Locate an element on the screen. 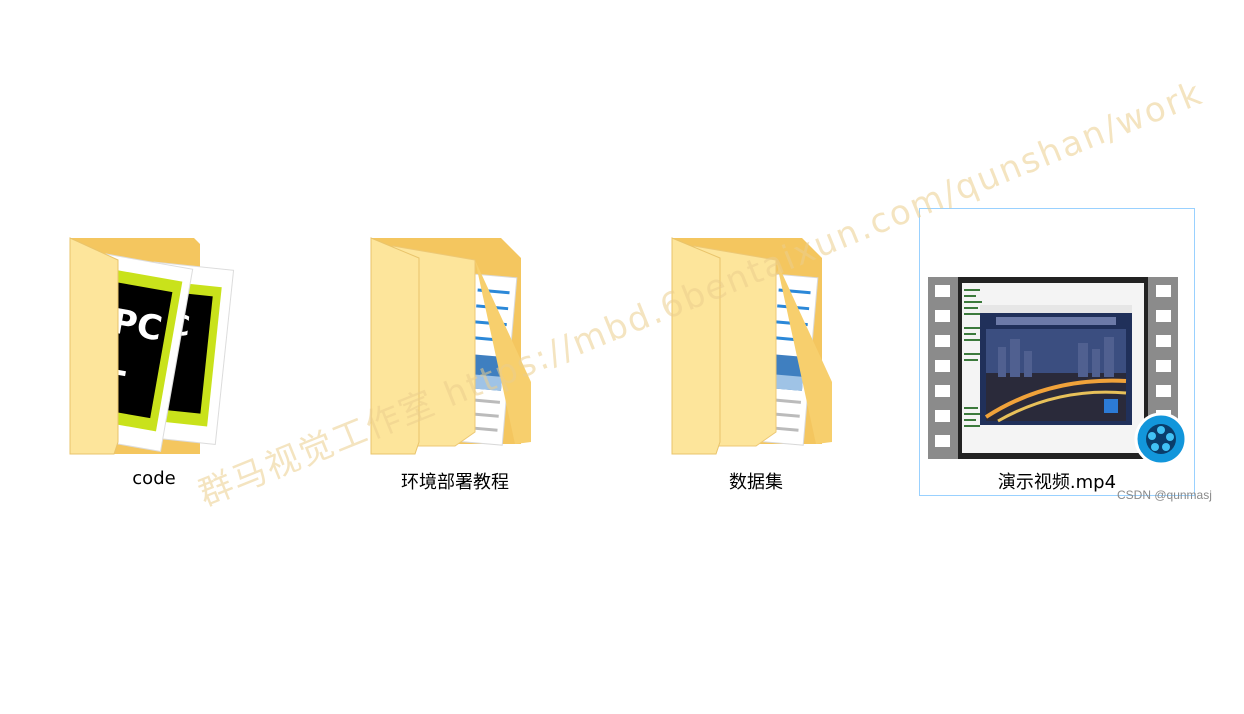 The height and width of the screenshot is (714, 1244). file-item-environment-tutorial: 环境部署教程 is located at coordinates (455, 364).